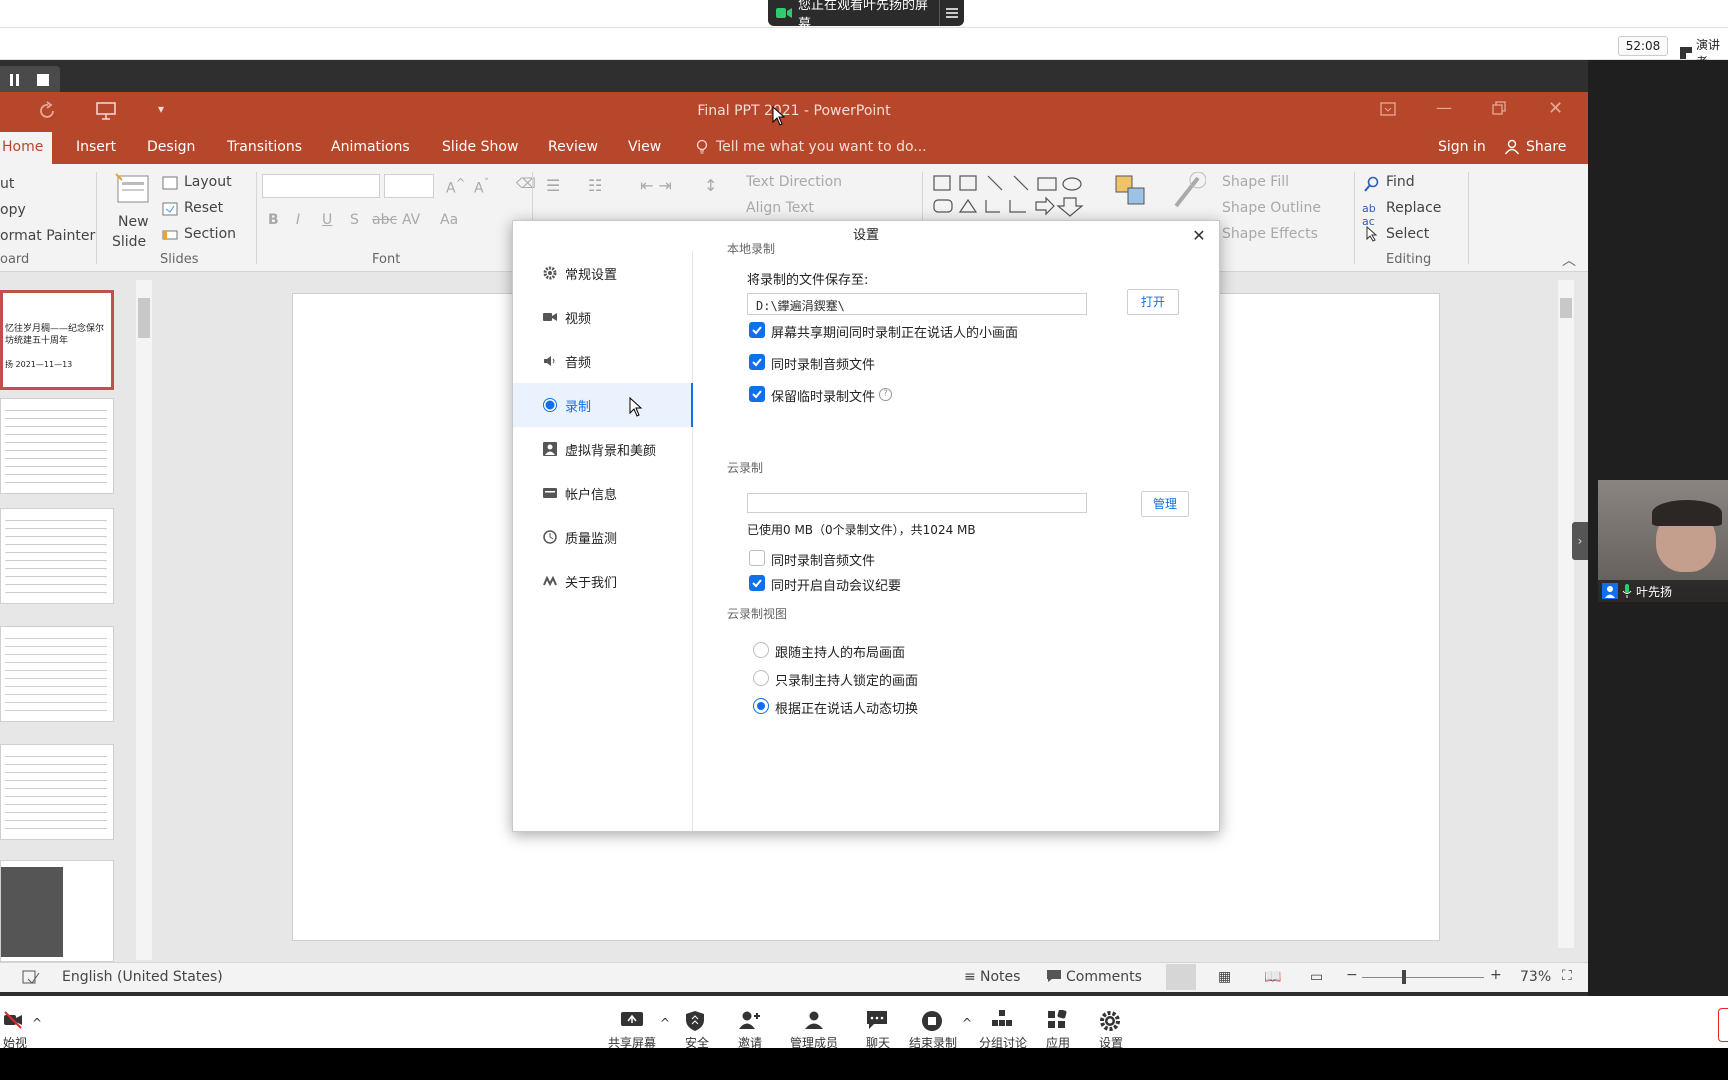 This screenshot has width=1728, height=1080. What do you see at coordinates (603, 449) in the screenshot?
I see `nav-virtual-background: 虚拟背景和美颜` at bounding box center [603, 449].